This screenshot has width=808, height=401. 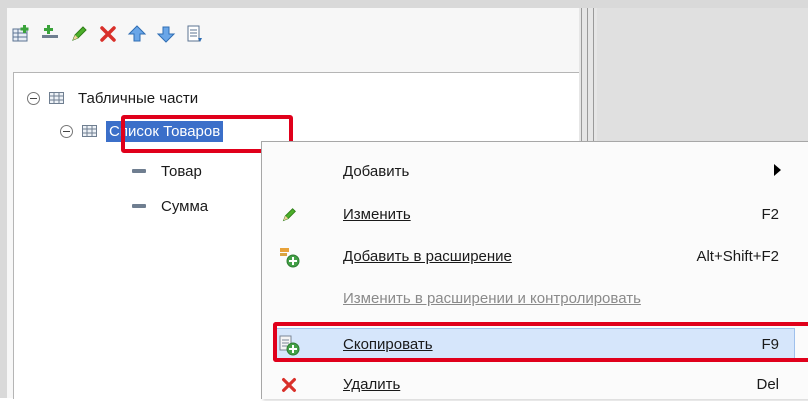 I want to click on menu-item-delete: Удалить Del, so click(x=535, y=384).